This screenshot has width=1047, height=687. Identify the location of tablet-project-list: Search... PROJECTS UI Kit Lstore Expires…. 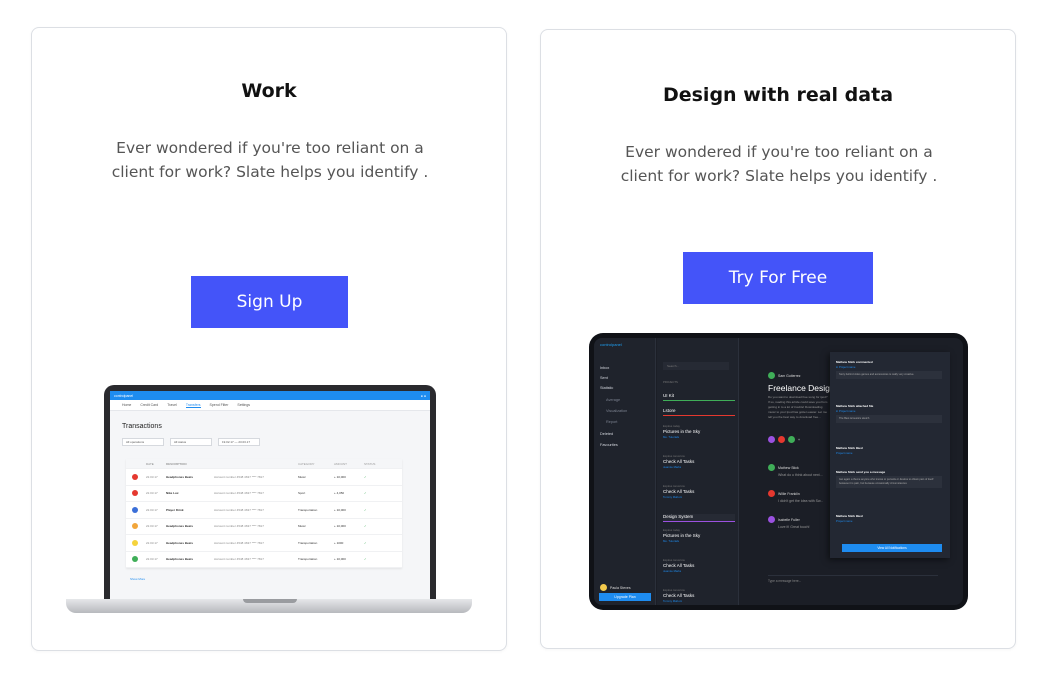
(698, 471).